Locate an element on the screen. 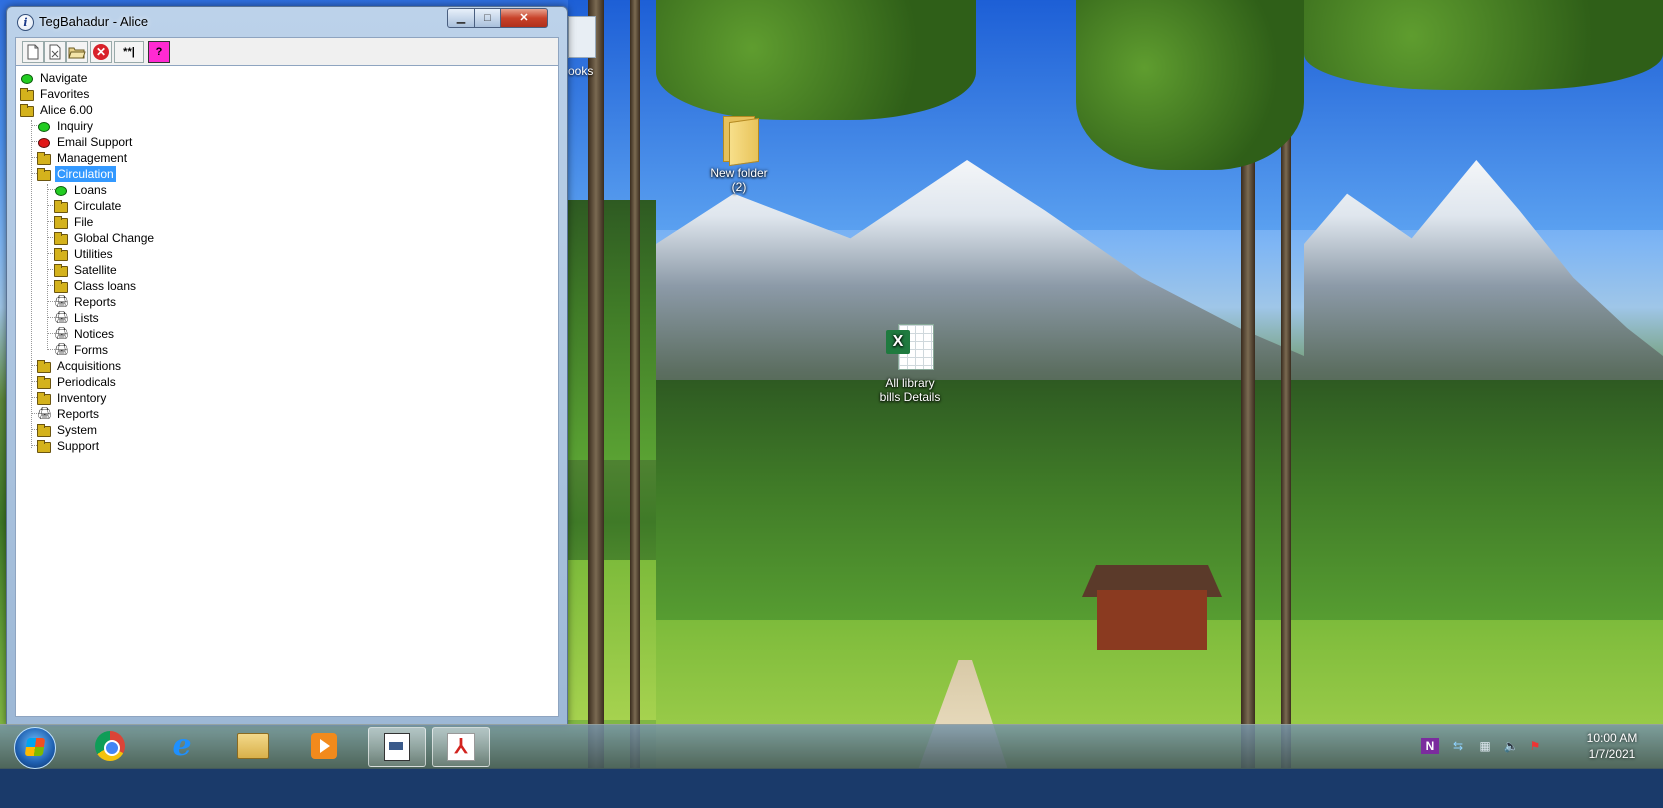 The height and width of the screenshot is (808, 1663). tree-item-label: File is located at coordinates (84, 222).